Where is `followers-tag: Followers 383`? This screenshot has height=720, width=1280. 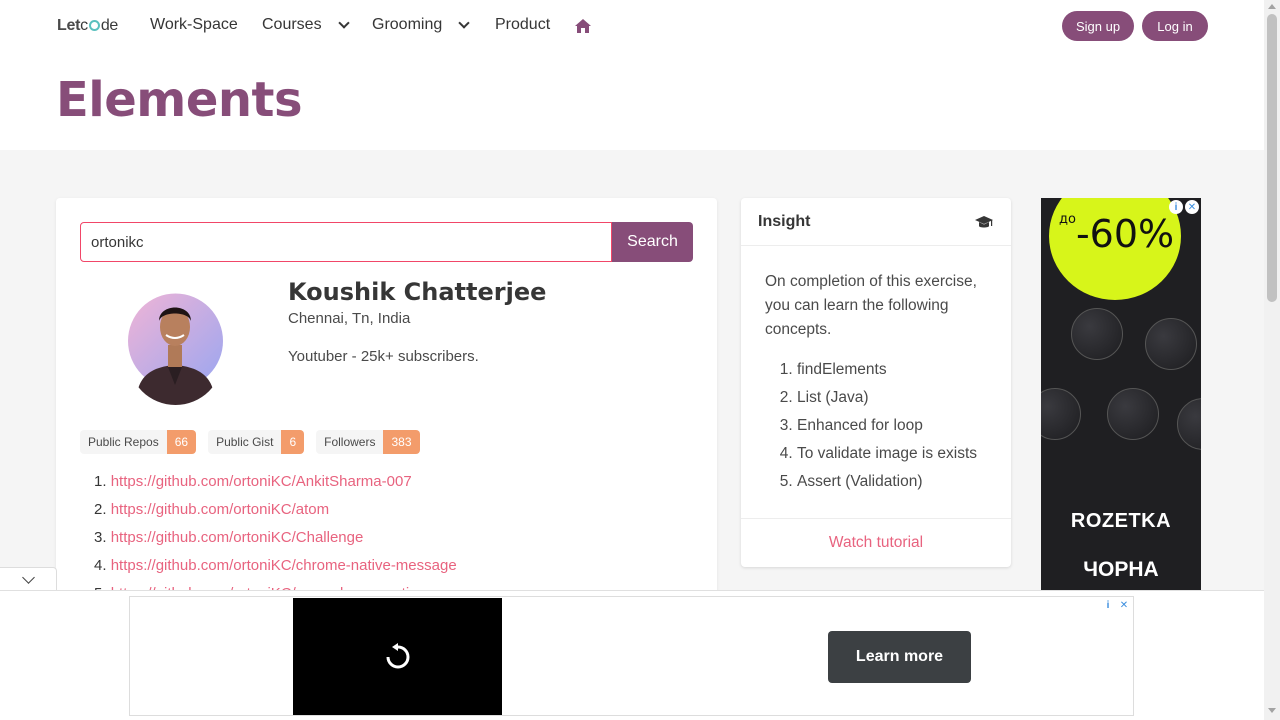
followers-tag: Followers 383 is located at coordinates (368, 442).